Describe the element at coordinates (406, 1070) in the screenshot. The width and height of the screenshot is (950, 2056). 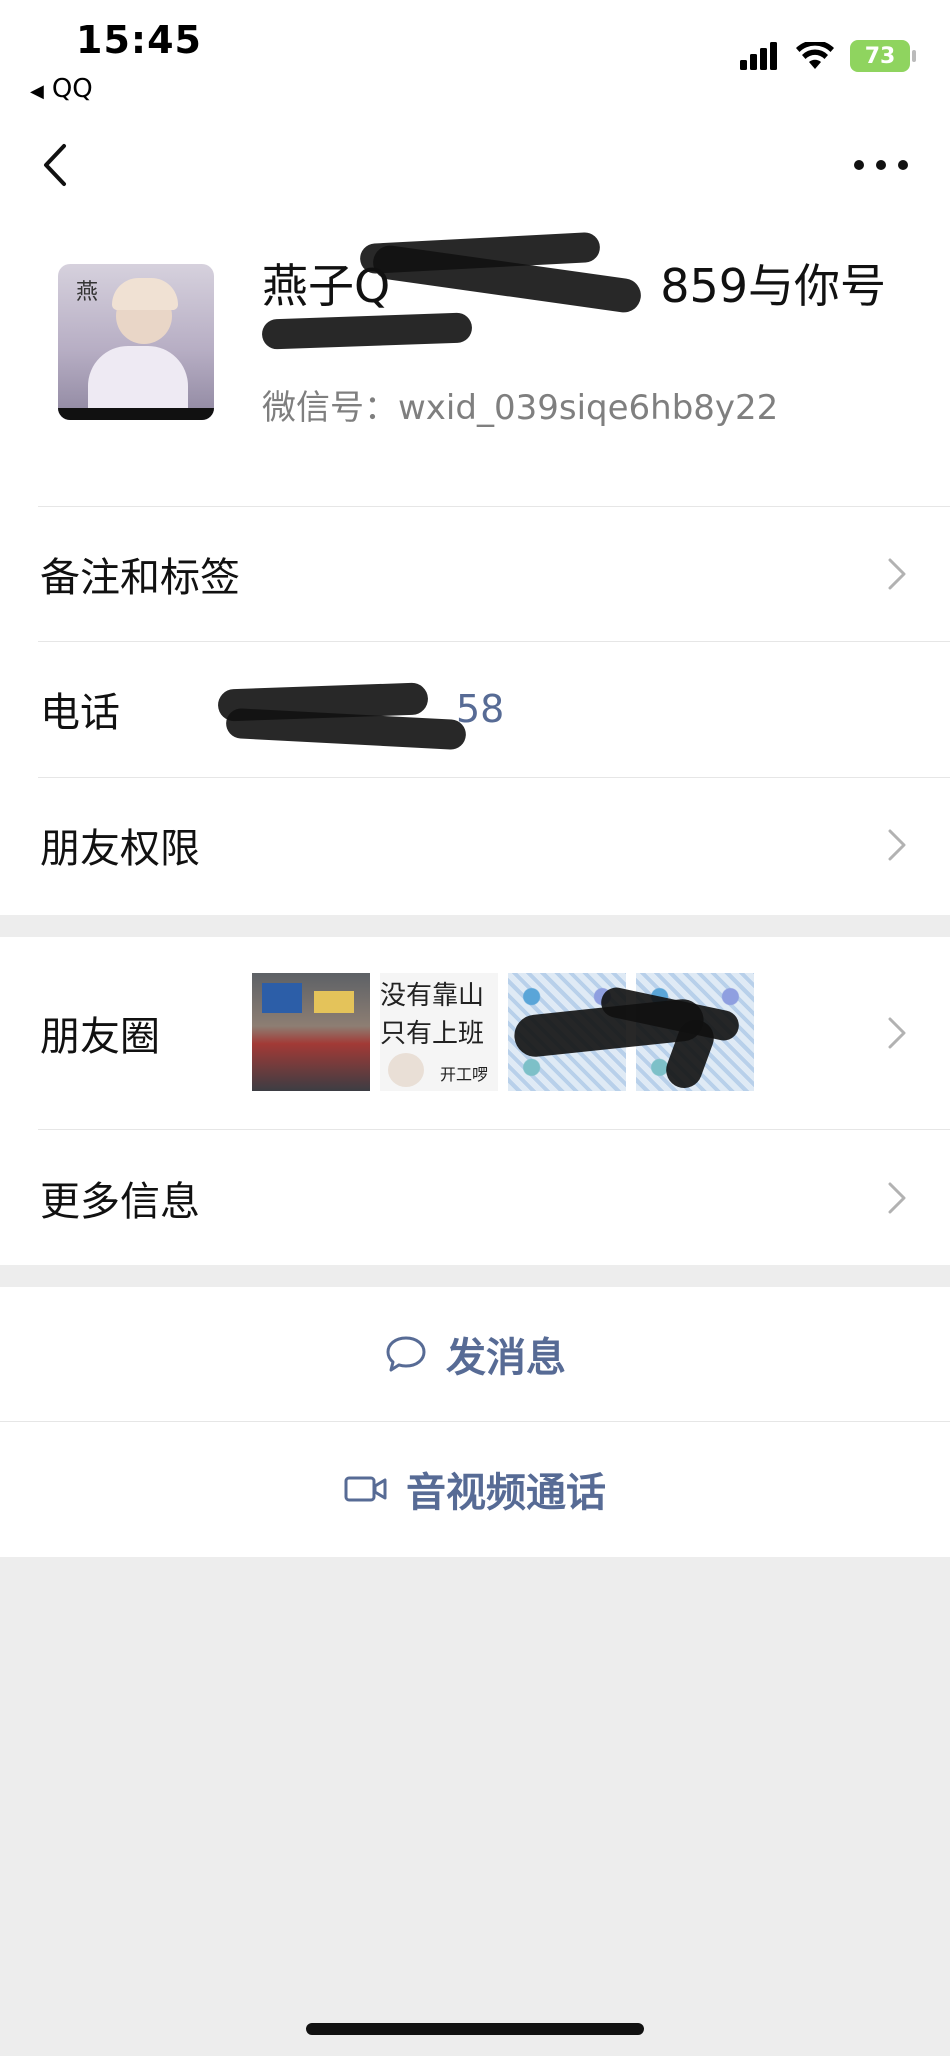
I see `bear-sticker-icon` at that location.